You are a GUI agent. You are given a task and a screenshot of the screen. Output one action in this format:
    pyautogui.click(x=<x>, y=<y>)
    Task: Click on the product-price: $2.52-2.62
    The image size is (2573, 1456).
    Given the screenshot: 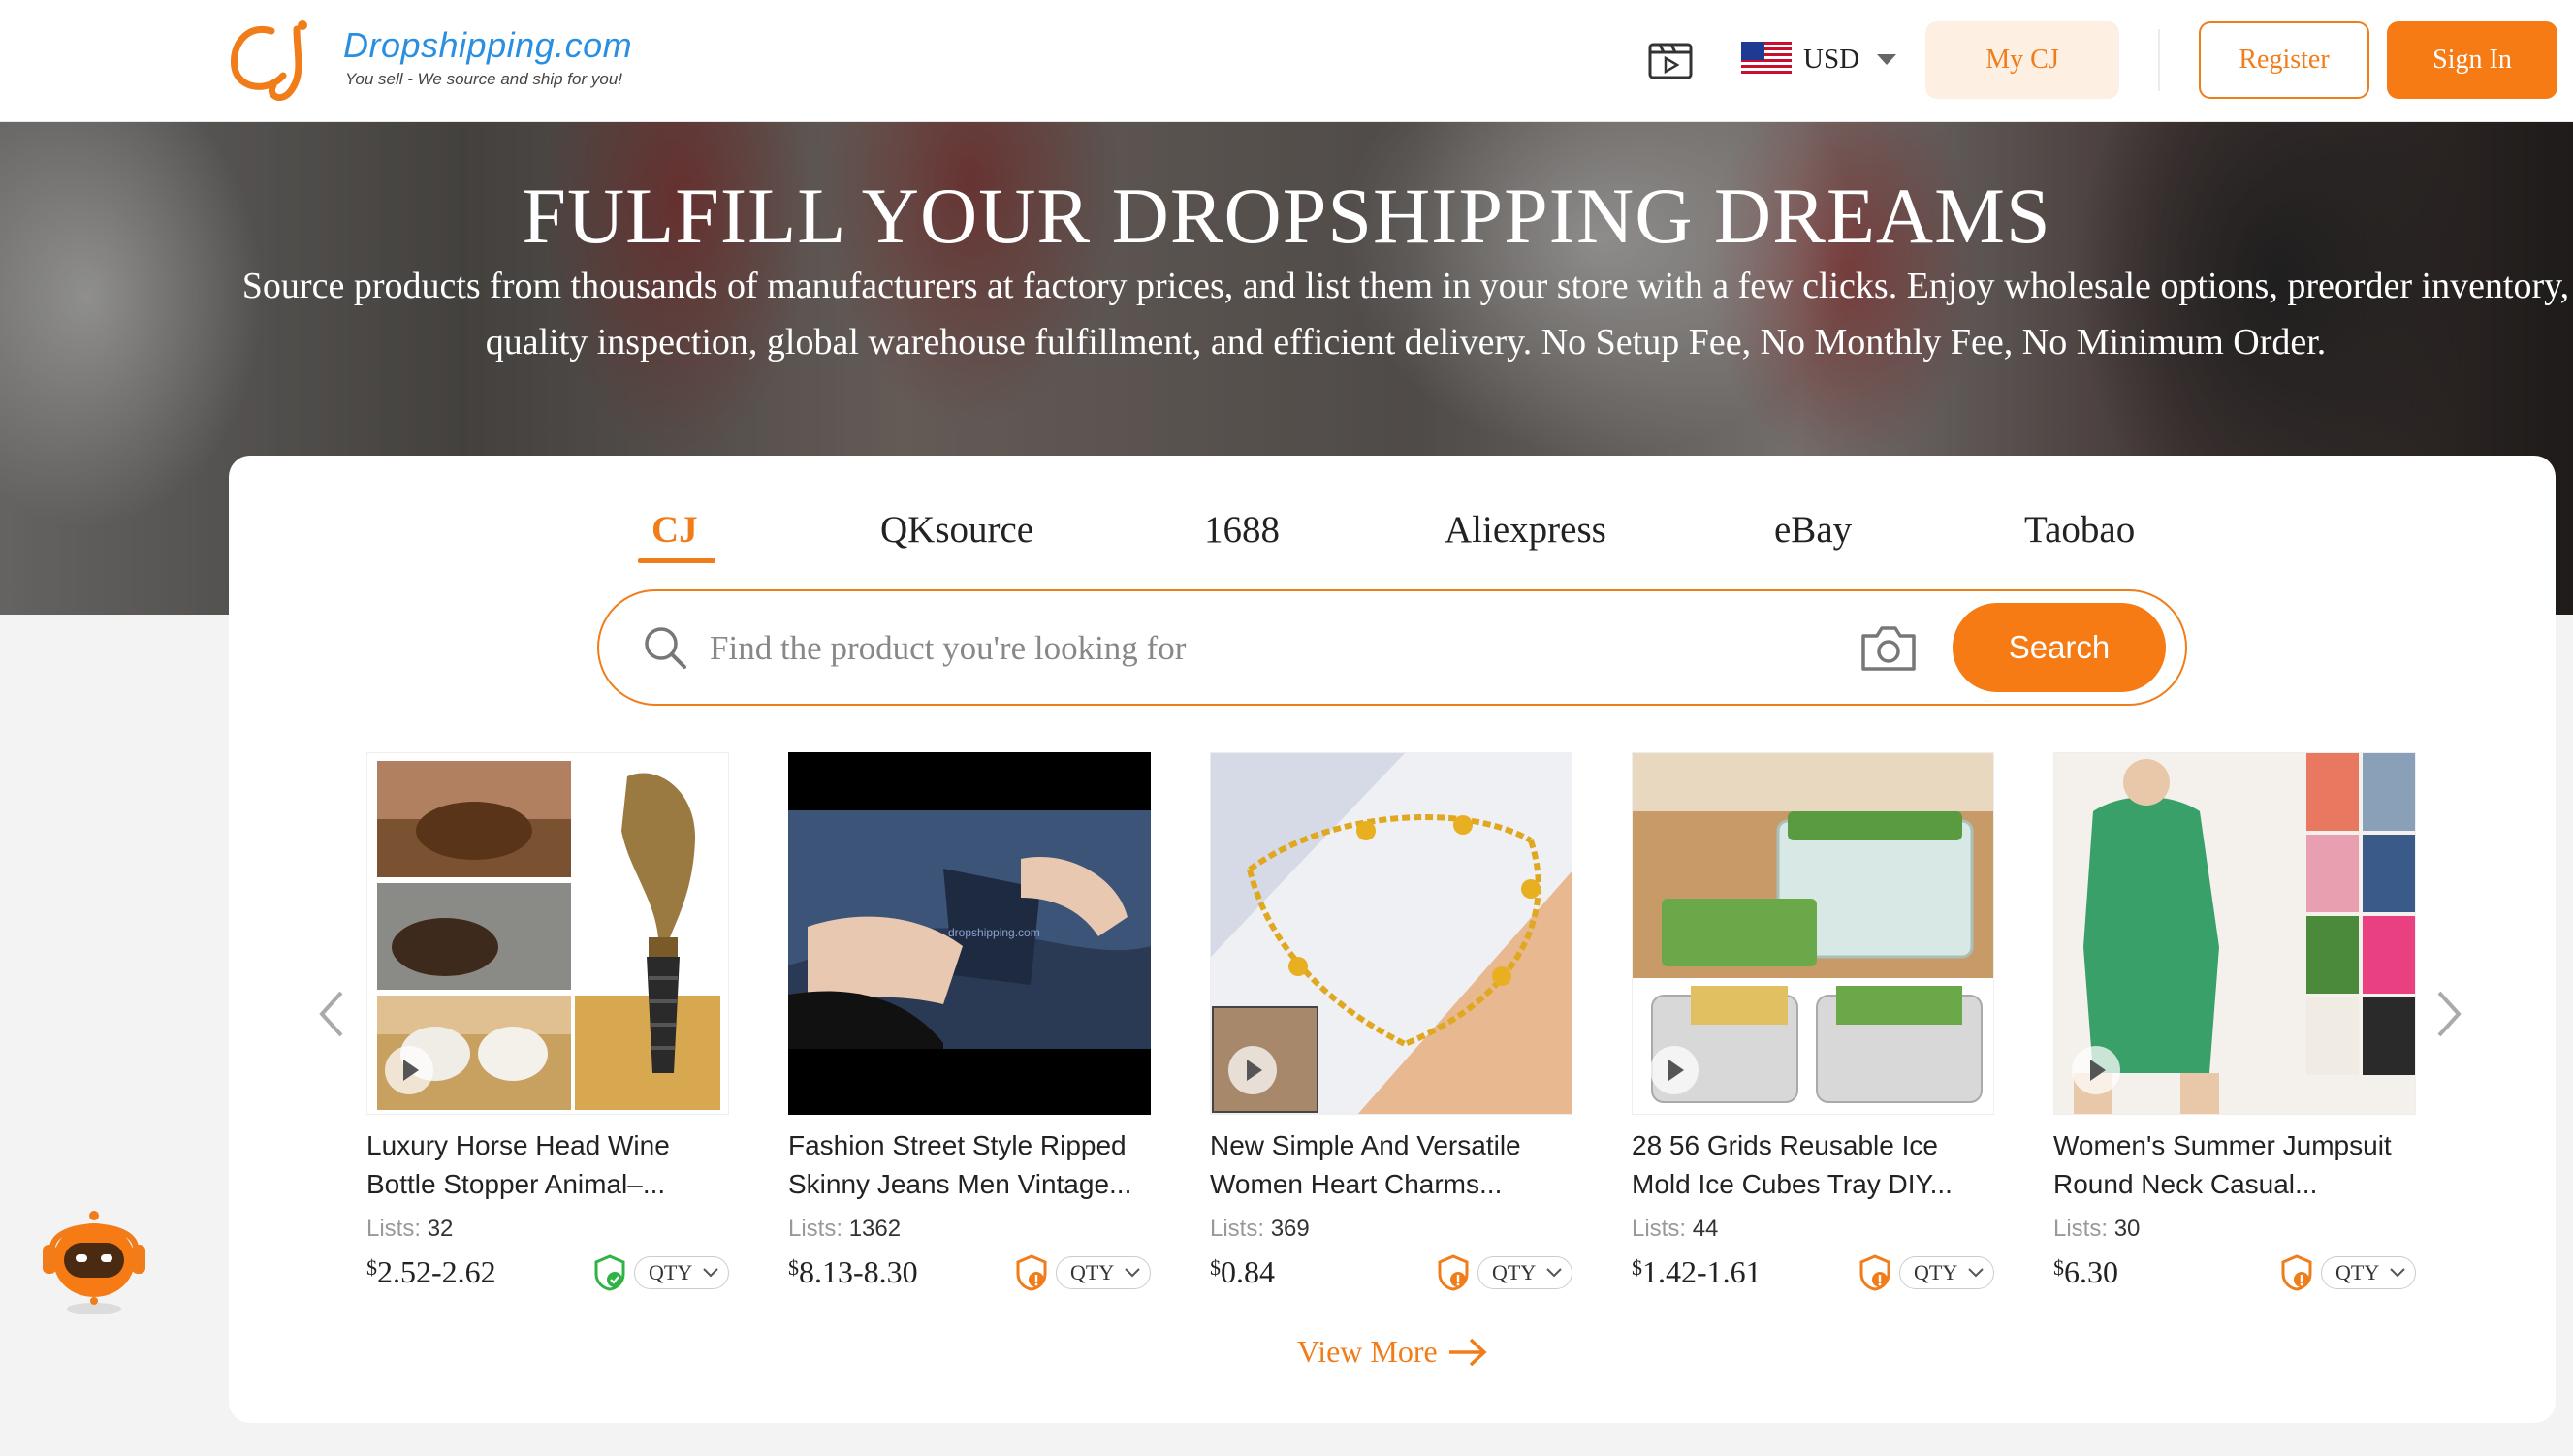 What is the action you would take?
    pyautogui.click(x=431, y=1272)
    